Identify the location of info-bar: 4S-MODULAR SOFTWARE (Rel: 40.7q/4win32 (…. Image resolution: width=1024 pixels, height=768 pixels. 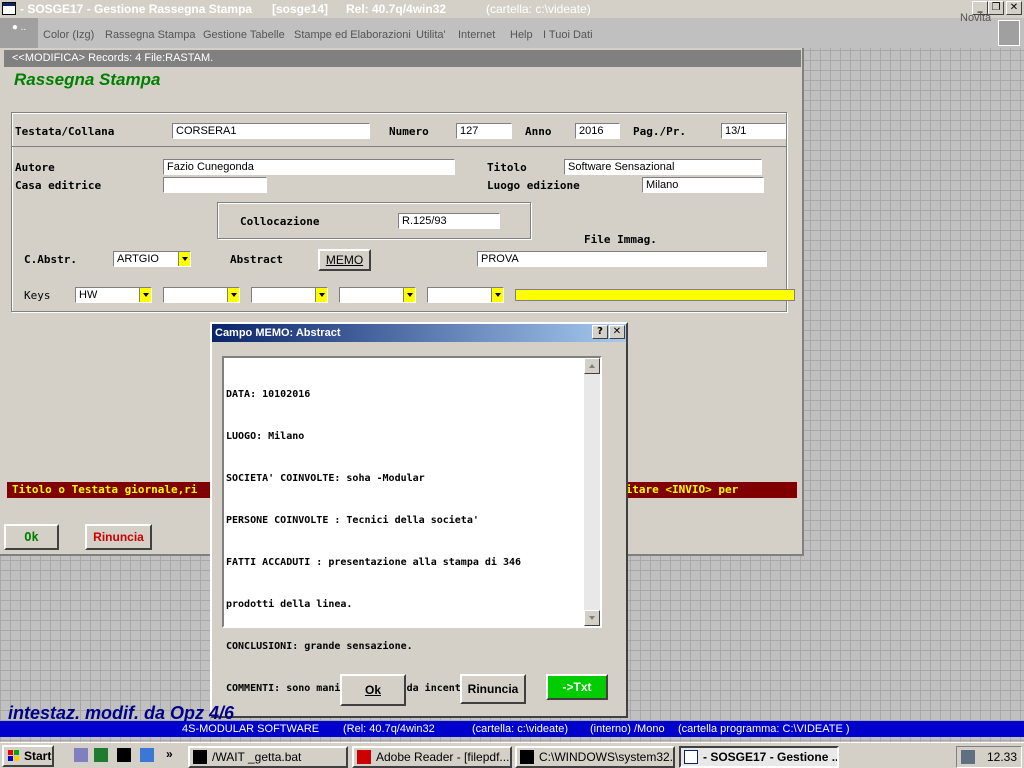
(512, 729).